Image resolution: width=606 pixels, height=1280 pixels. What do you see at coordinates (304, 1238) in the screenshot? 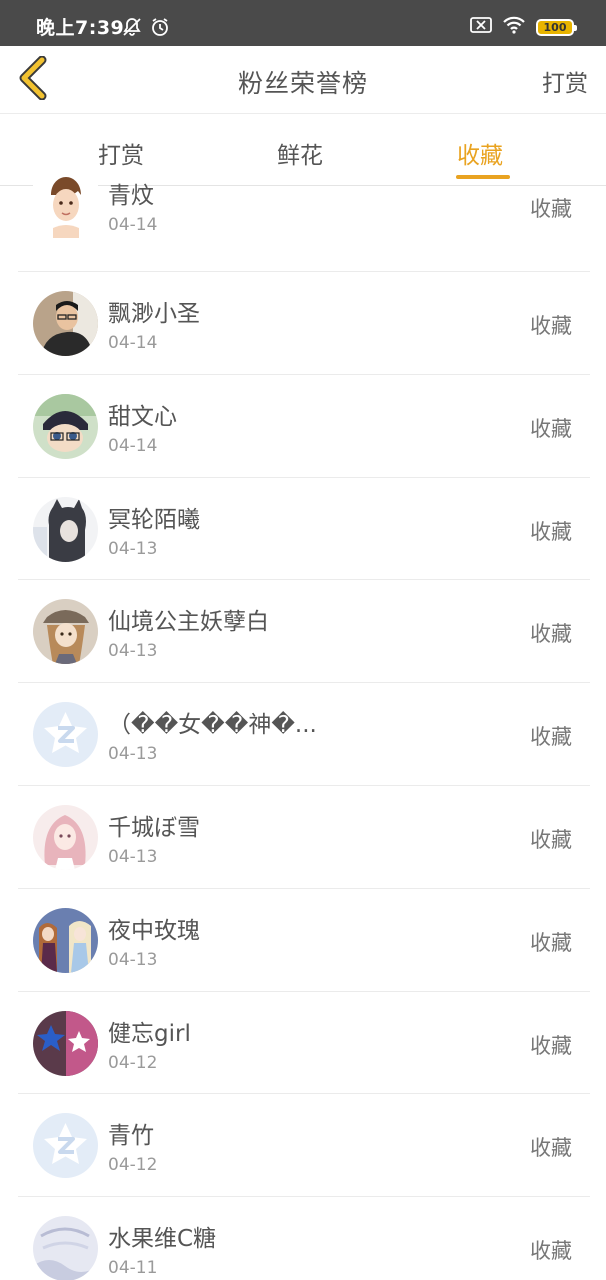
I see `list-item: 水果维C糖 04-11 收藏` at bounding box center [304, 1238].